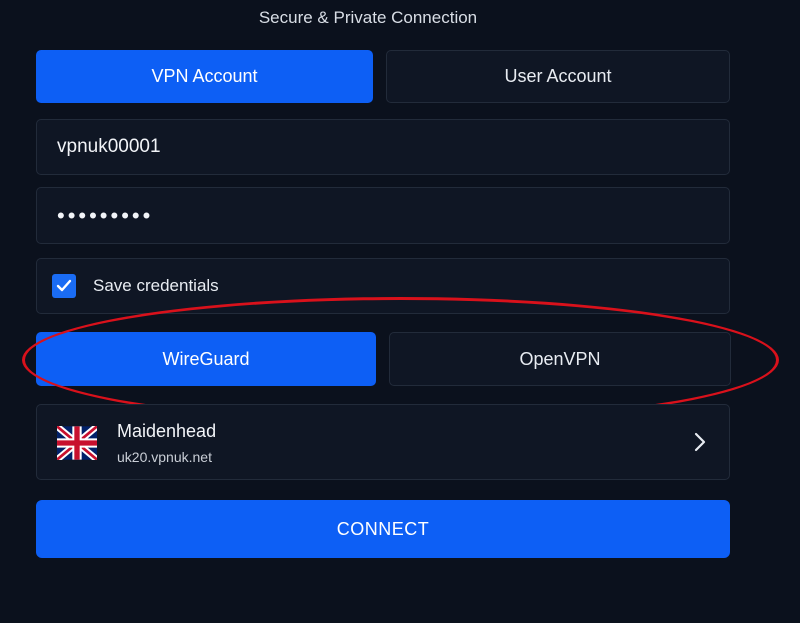  What do you see at coordinates (164, 457) in the screenshot?
I see `server-host: uk20.vpnuk.net` at bounding box center [164, 457].